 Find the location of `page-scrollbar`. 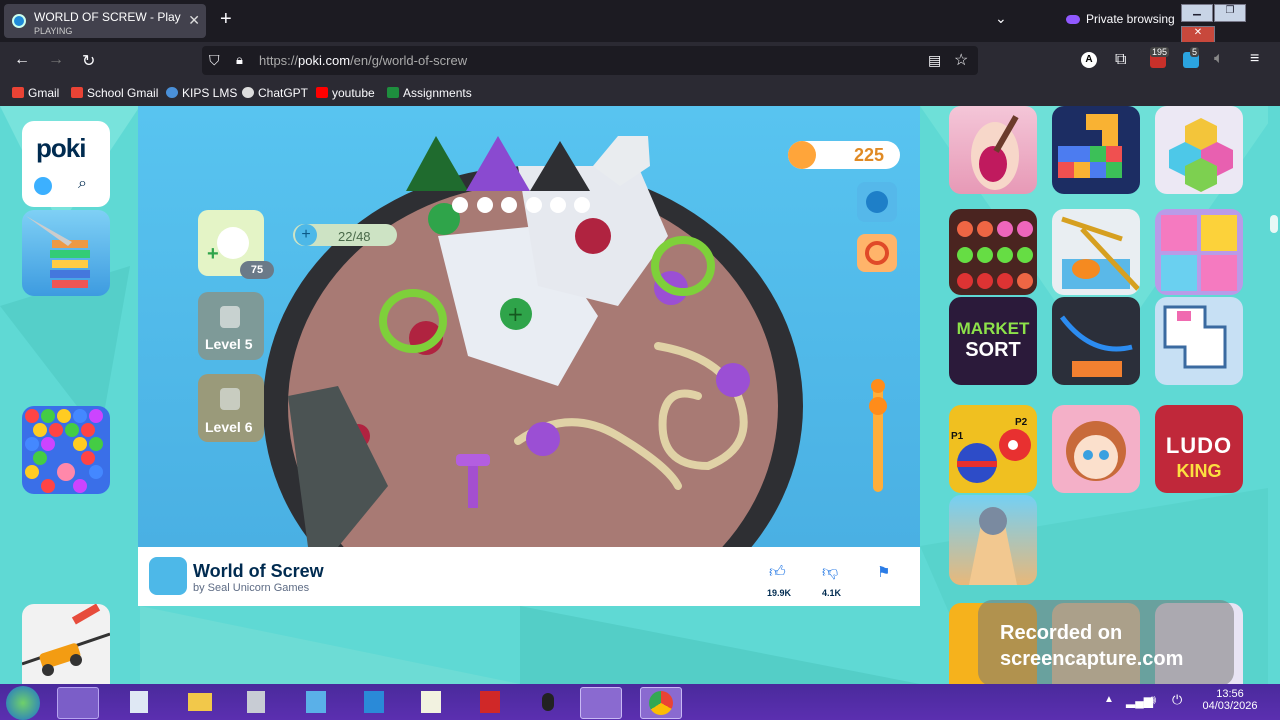

page-scrollbar is located at coordinates (1274, 395).